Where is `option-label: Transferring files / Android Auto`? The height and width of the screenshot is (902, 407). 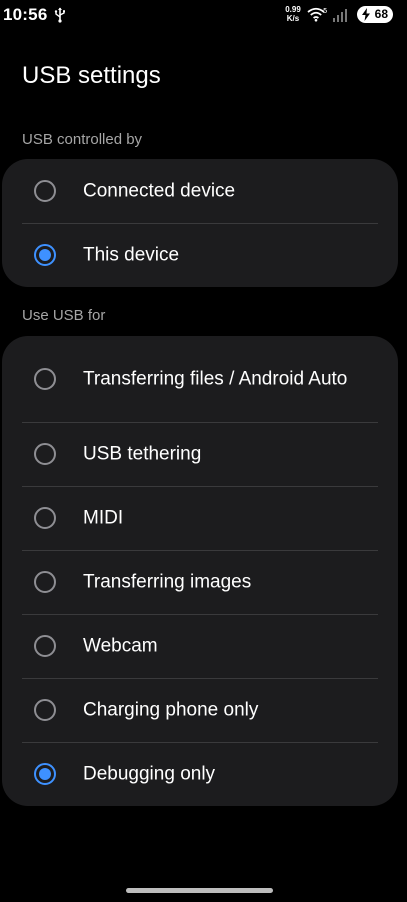 option-label: Transferring files / Android Auto is located at coordinates (215, 379).